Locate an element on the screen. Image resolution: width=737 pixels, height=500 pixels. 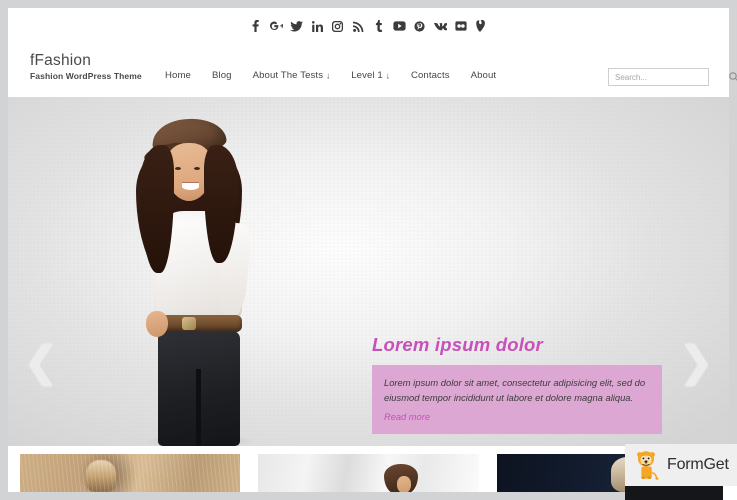
nav-label: About is located at coordinates (483, 75).